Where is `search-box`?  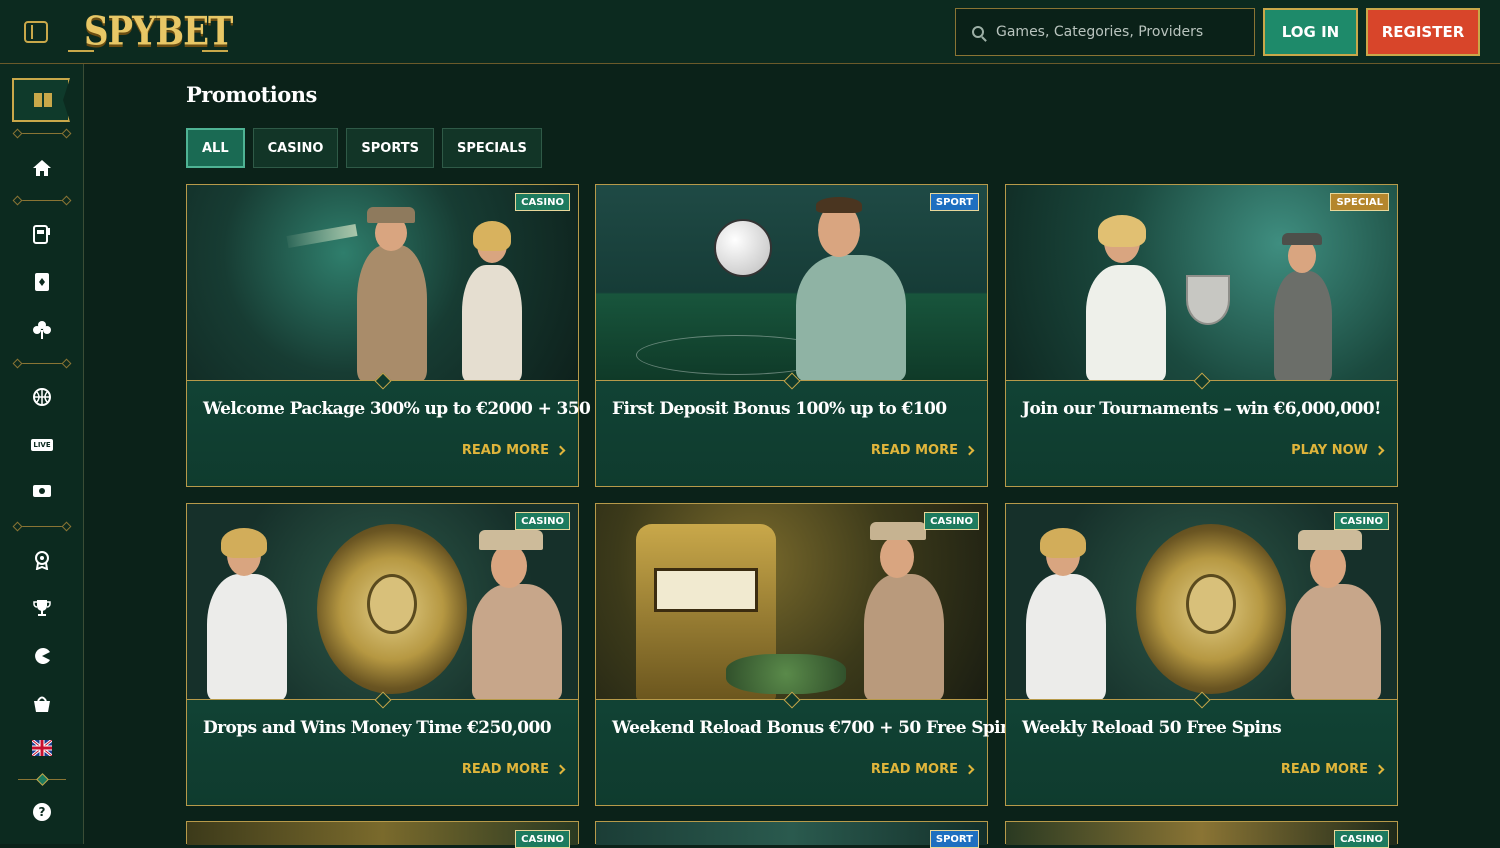 search-box is located at coordinates (1105, 32).